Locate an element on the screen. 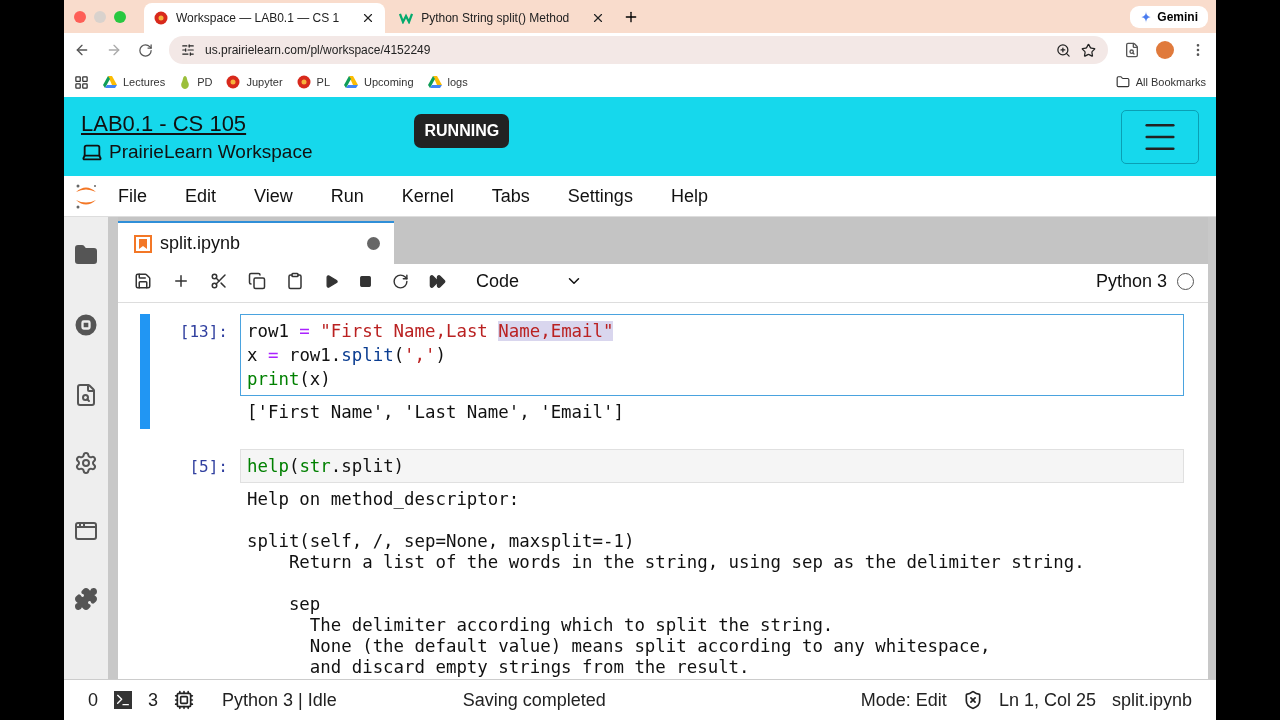 Image resolution: width=1280 pixels, height=720 pixels. settings-icon is located at coordinates (86, 463).